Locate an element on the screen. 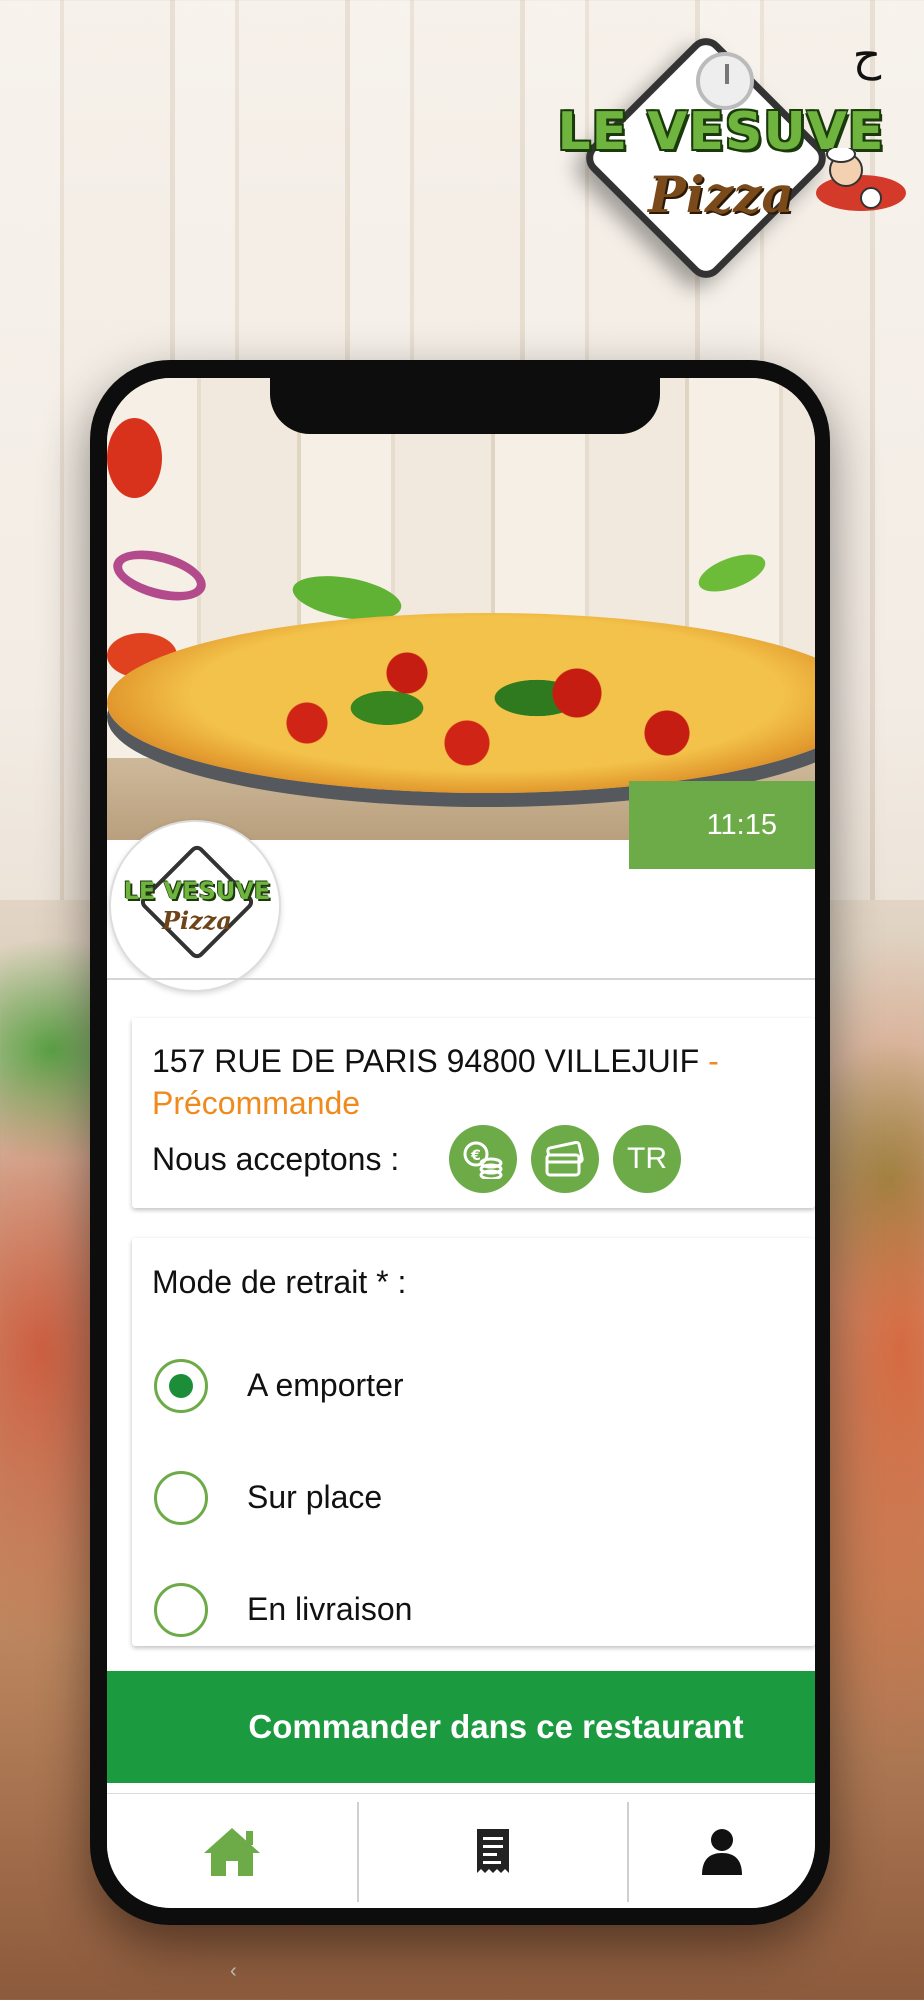 The height and width of the screenshot is (2000, 924). radio-button-takeaway is located at coordinates (181, 1386).